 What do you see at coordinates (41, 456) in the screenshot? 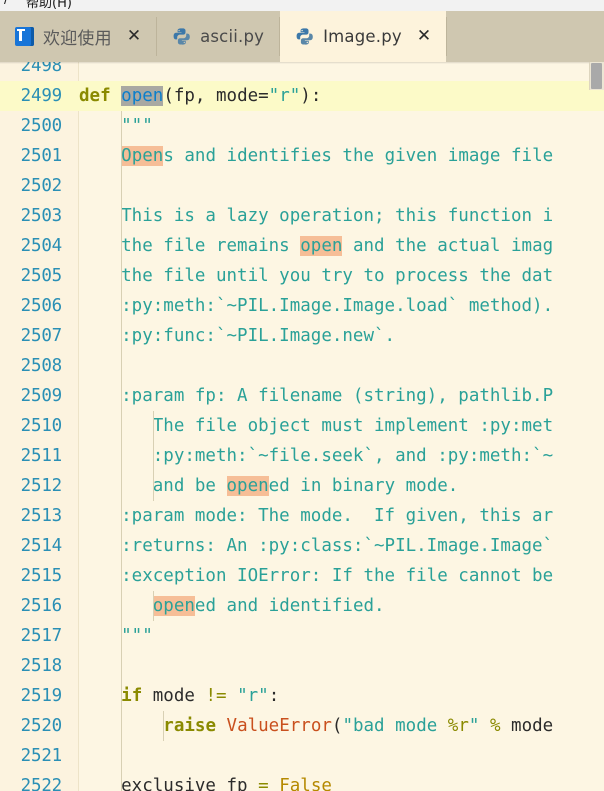
I see `line-number: 2511` at bounding box center [41, 456].